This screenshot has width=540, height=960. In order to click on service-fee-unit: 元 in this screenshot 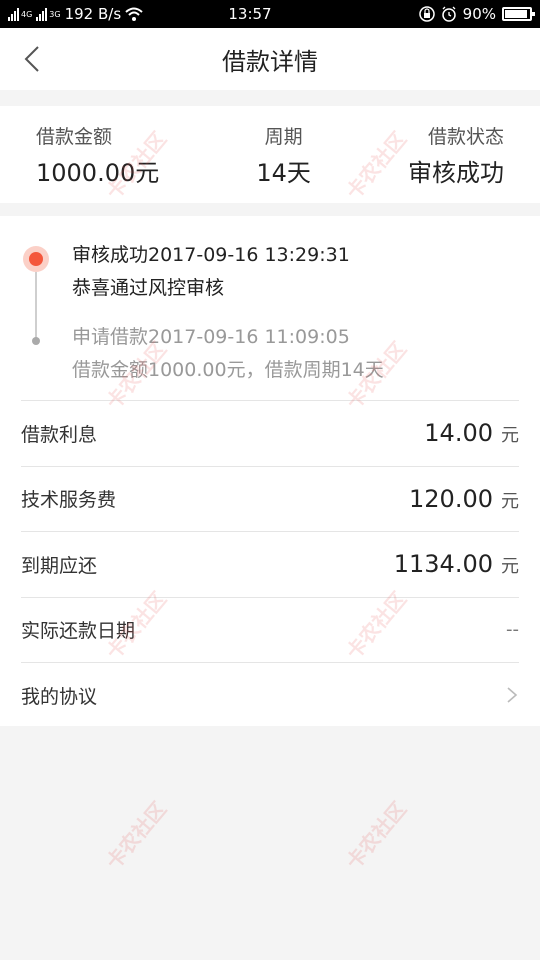, I will do `click(510, 501)`.